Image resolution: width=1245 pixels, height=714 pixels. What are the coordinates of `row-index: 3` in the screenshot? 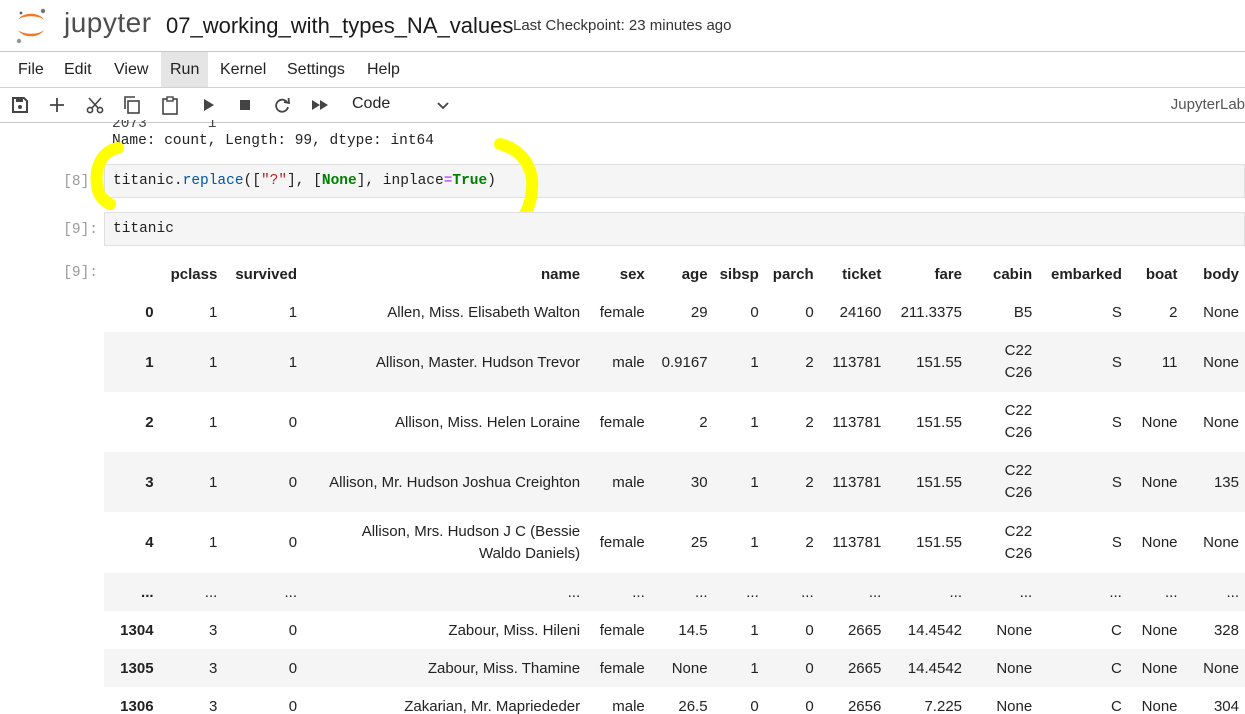 It's located at (149, 482).